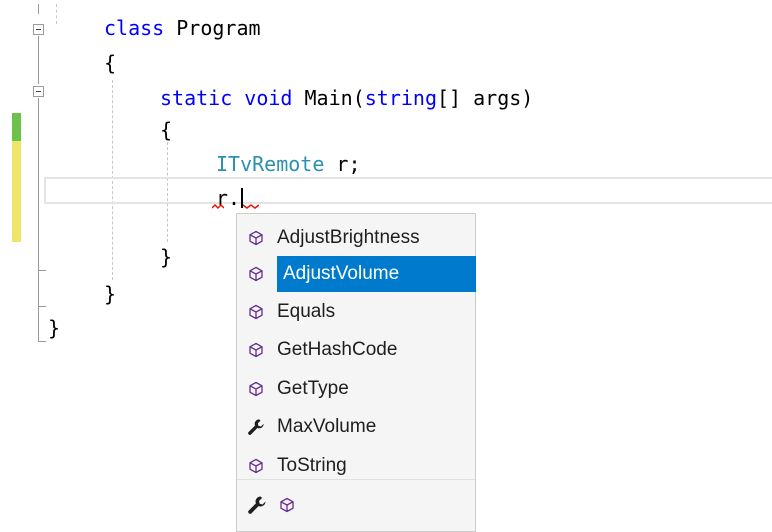 The height and width of the screenshot is (532, 772). Describe the element at coordinates (313, 388) in the screenshot. I see `completion-item-label: GetType` at that location.